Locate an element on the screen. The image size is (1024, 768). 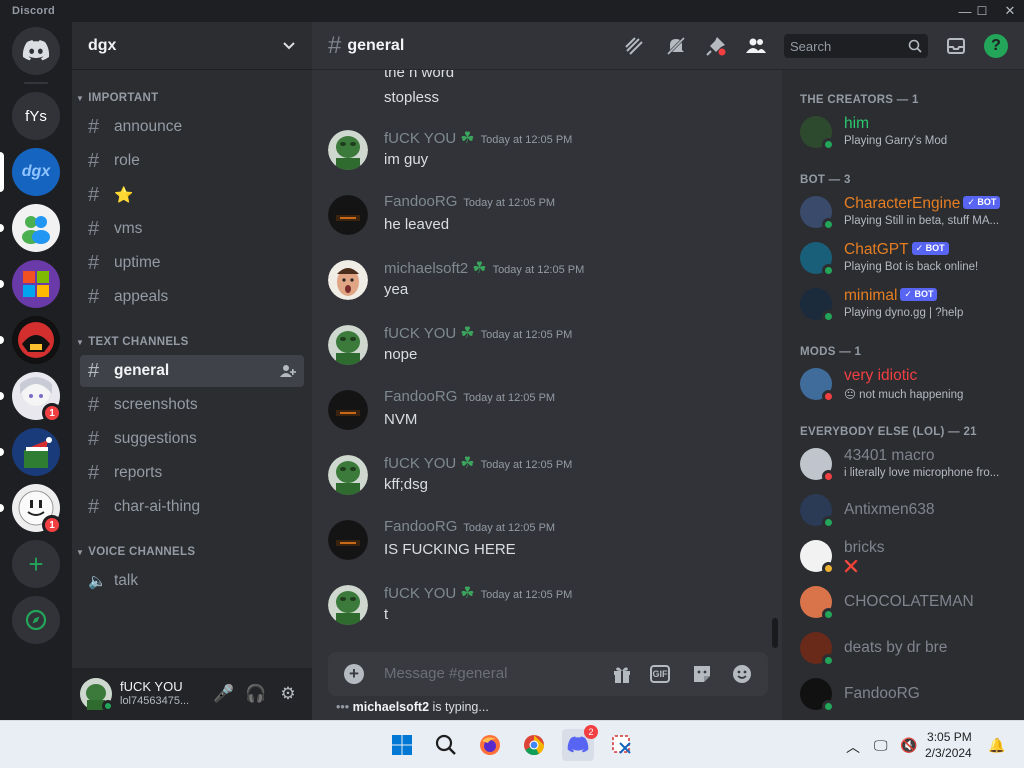
start-button is located at coordinates (402, 745).